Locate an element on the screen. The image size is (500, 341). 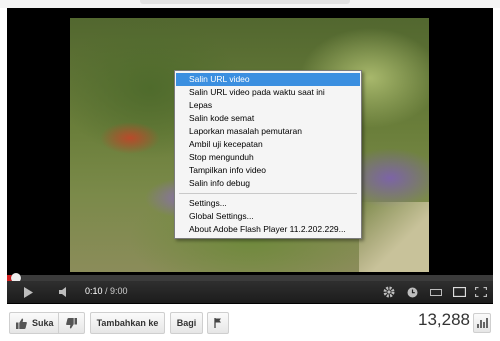
duration: 9:00 is located at coordinates (119, 291).